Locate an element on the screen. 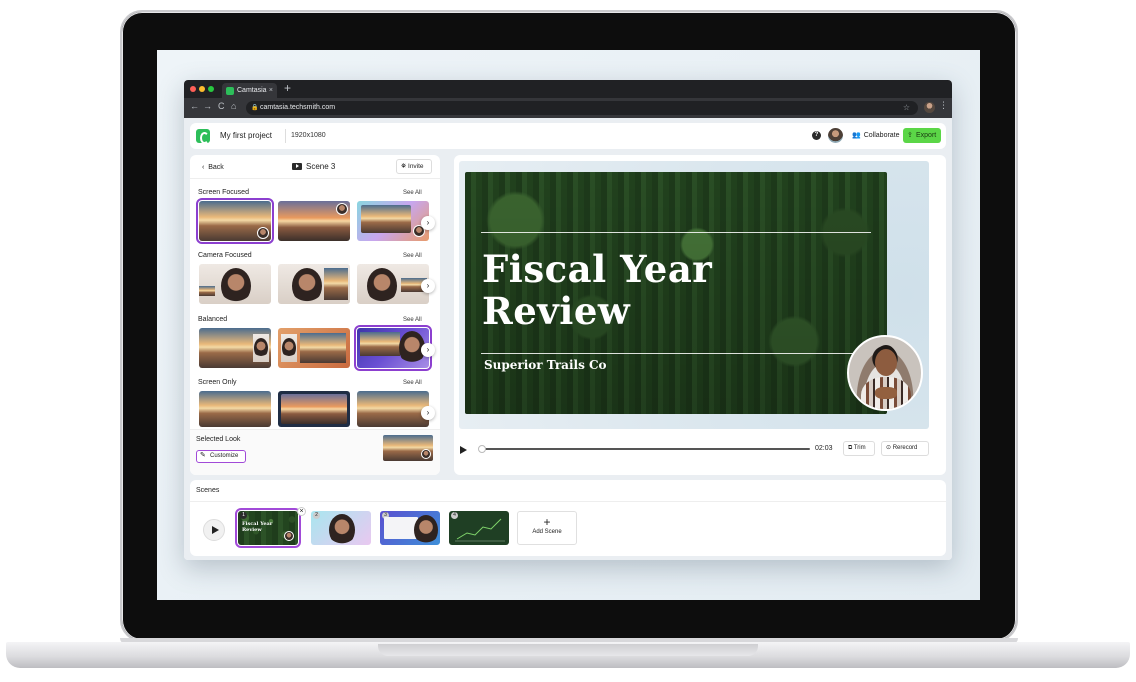 The width and height of the screenshot is (1136, 682). headline-line-2: Review is located at coordinates (556, 311).